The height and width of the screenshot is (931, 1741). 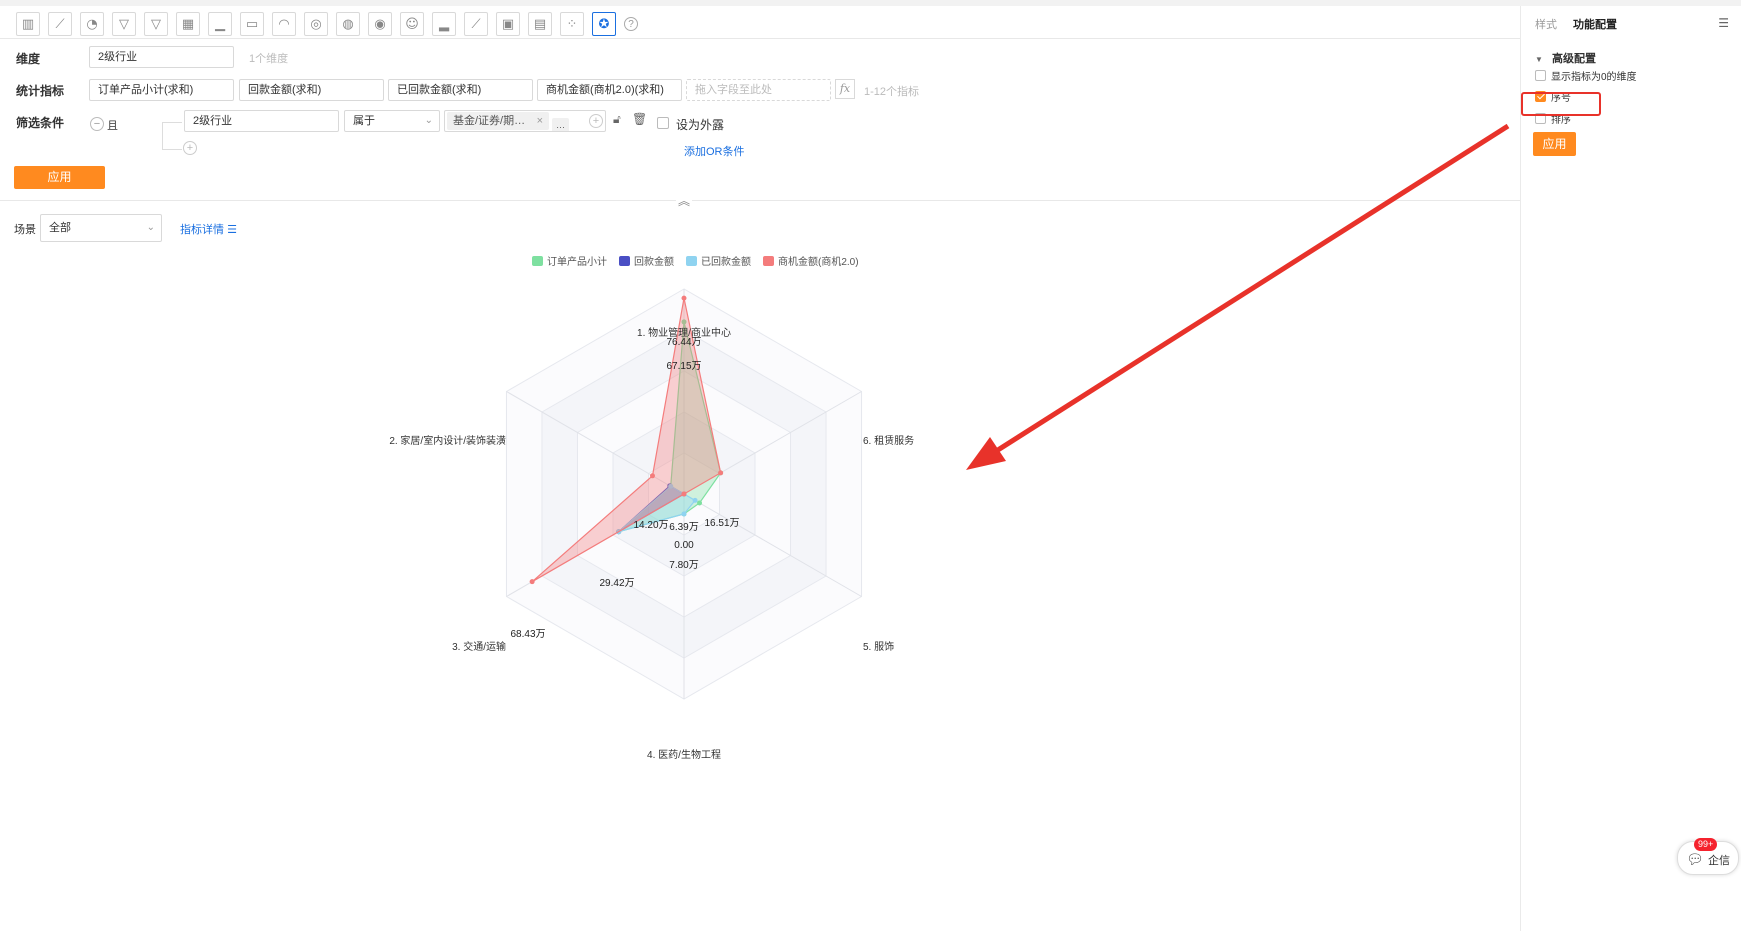 What do you see at coordinates (1719, 861) in the screenshot?
I see `chat-label: 企信` at bounding box center [1719, 861].